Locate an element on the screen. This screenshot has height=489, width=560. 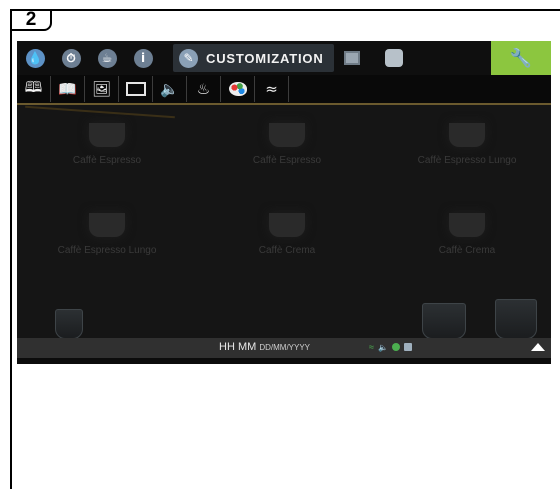
tool-frame is located at coordinates (136, 89).